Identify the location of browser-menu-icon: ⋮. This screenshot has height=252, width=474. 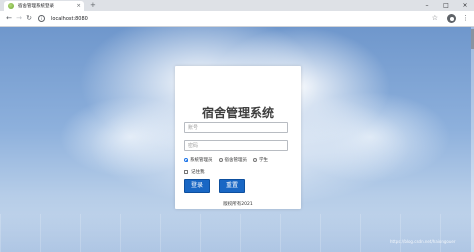
(465, 18).